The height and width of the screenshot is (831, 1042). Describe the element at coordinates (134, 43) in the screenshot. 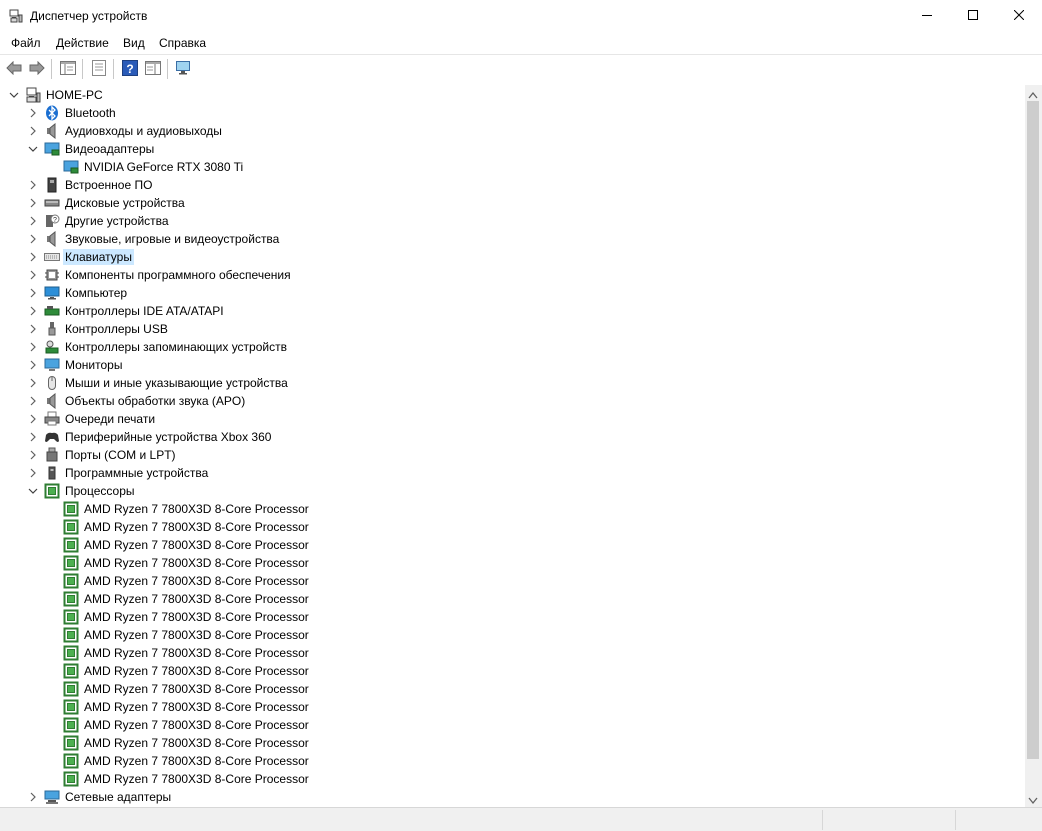

I see `menu-view: Вид` at that location.